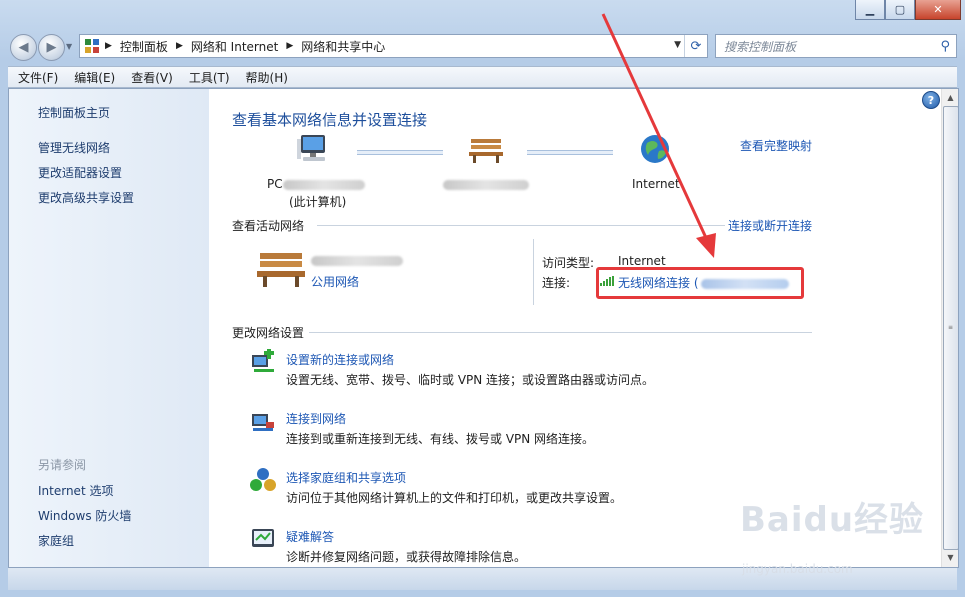  I want to click on homegroup-icon, so click(263, 479).